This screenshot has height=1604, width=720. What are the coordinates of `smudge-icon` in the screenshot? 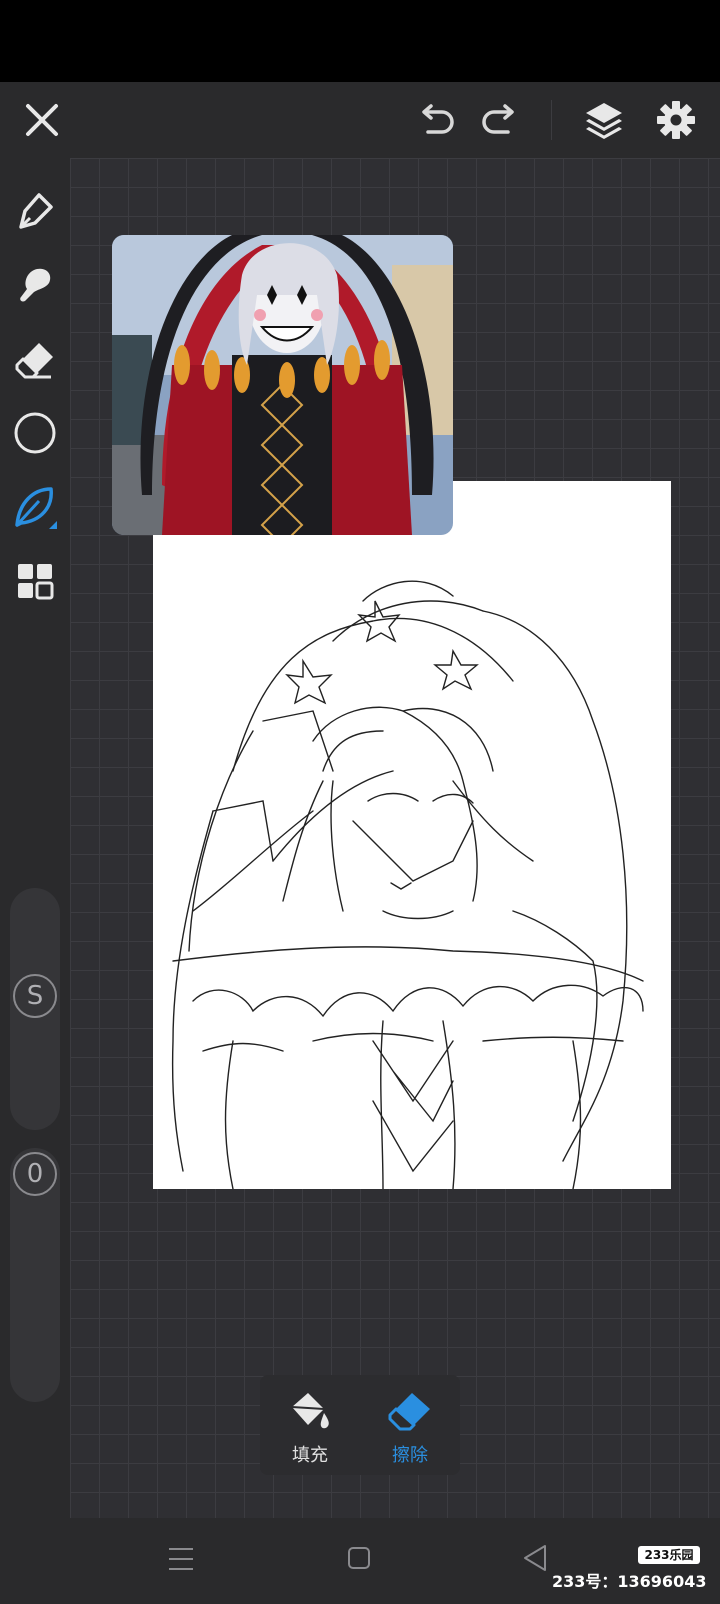 It's located at (35, 285).